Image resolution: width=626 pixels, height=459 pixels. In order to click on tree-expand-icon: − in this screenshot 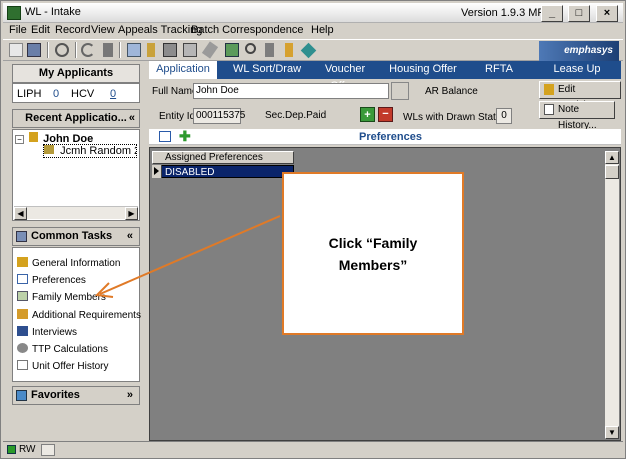, I will do `click(19, 139)`.